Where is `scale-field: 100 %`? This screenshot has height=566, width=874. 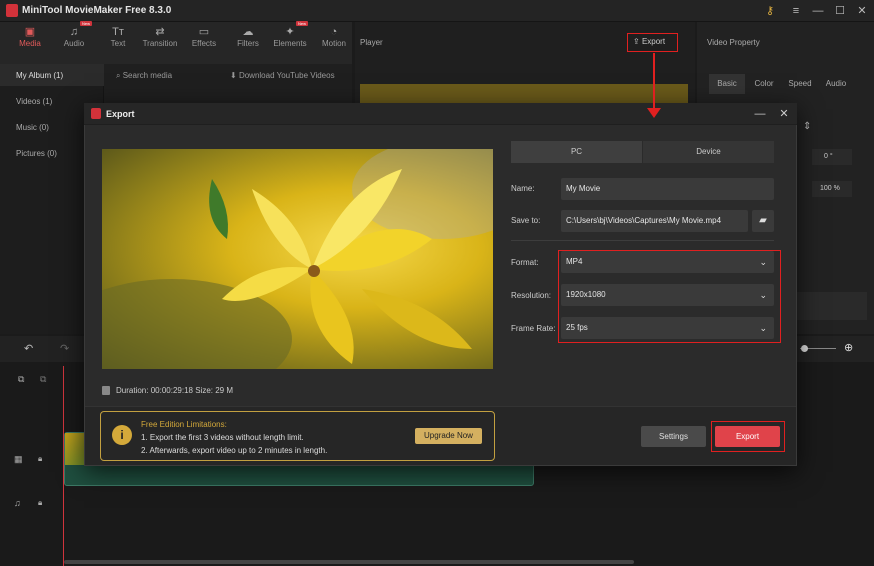 scale-field: 100 % is located at coordinates (832, 189).